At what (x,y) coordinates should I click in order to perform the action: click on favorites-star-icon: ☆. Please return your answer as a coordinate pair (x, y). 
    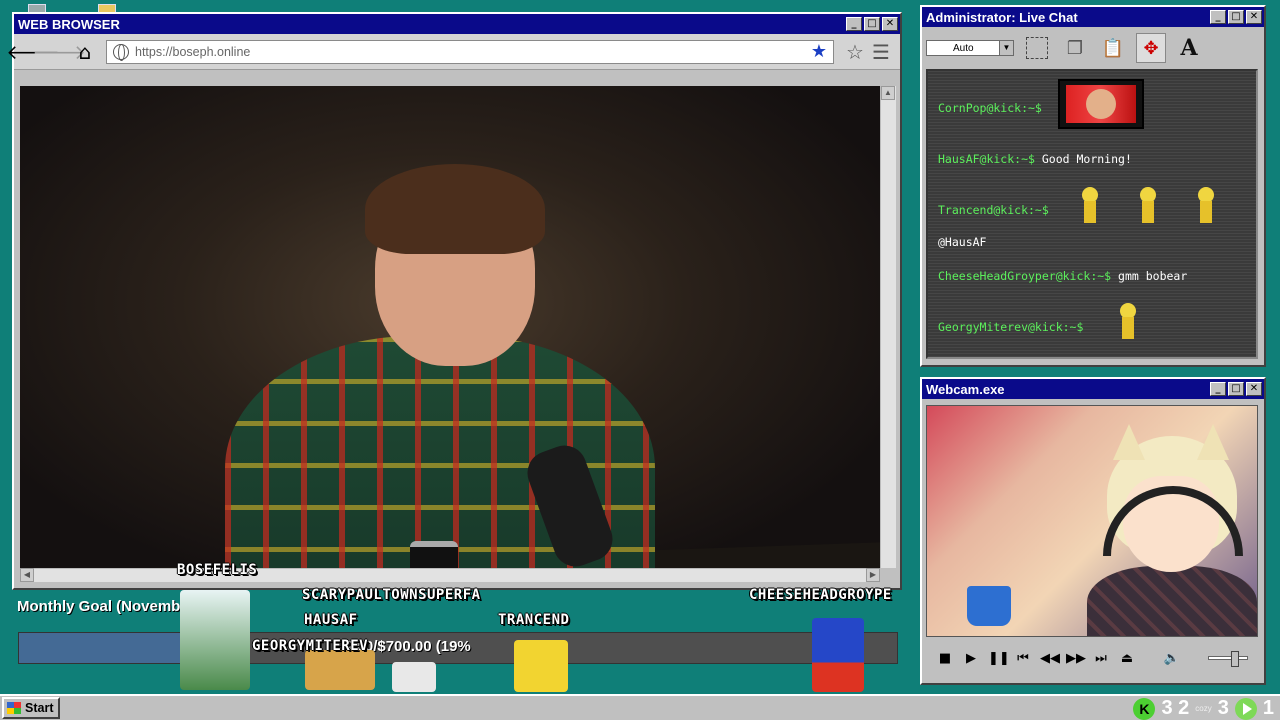
    Looking at the image, I should click on (855, 52).